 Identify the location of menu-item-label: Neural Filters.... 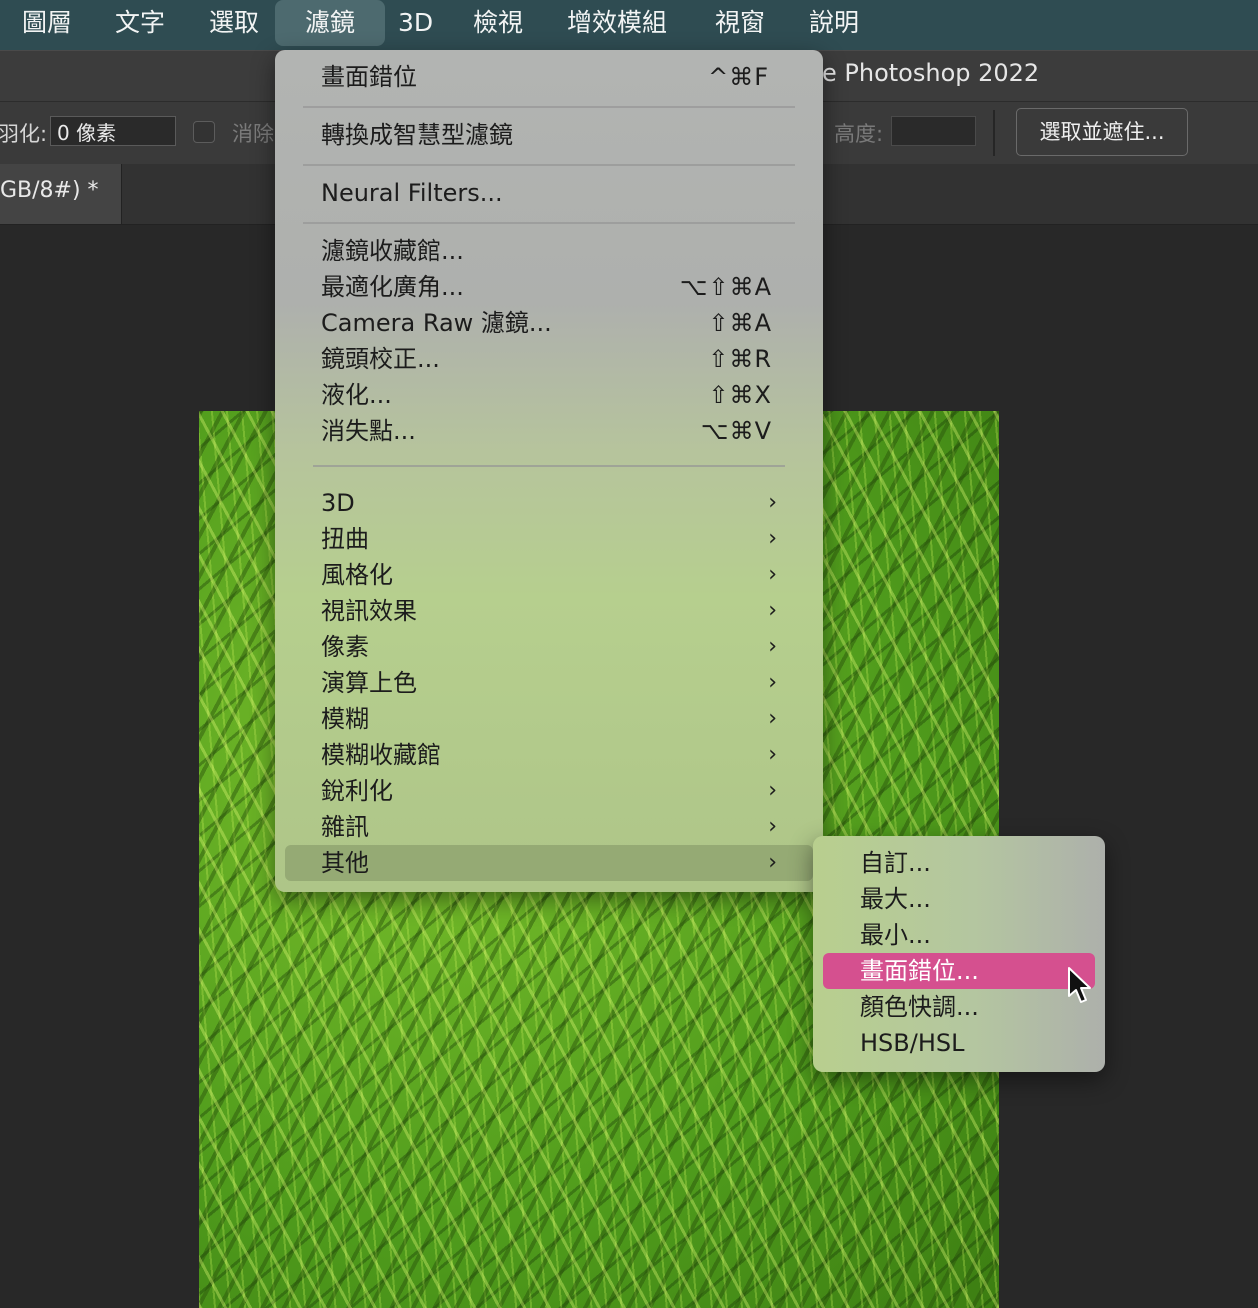
(412, 193).